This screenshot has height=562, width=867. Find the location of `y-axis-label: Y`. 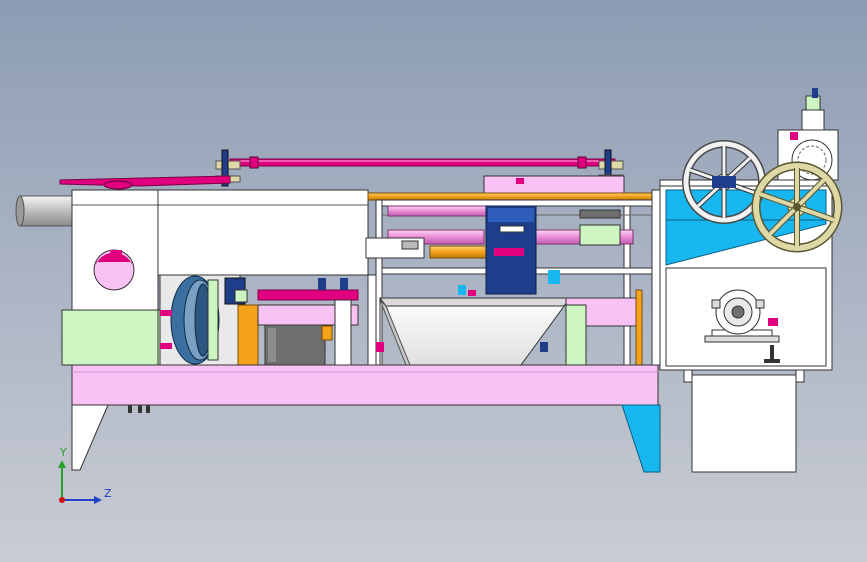

y-axis-label: Y is located at coordinates (63, 452).